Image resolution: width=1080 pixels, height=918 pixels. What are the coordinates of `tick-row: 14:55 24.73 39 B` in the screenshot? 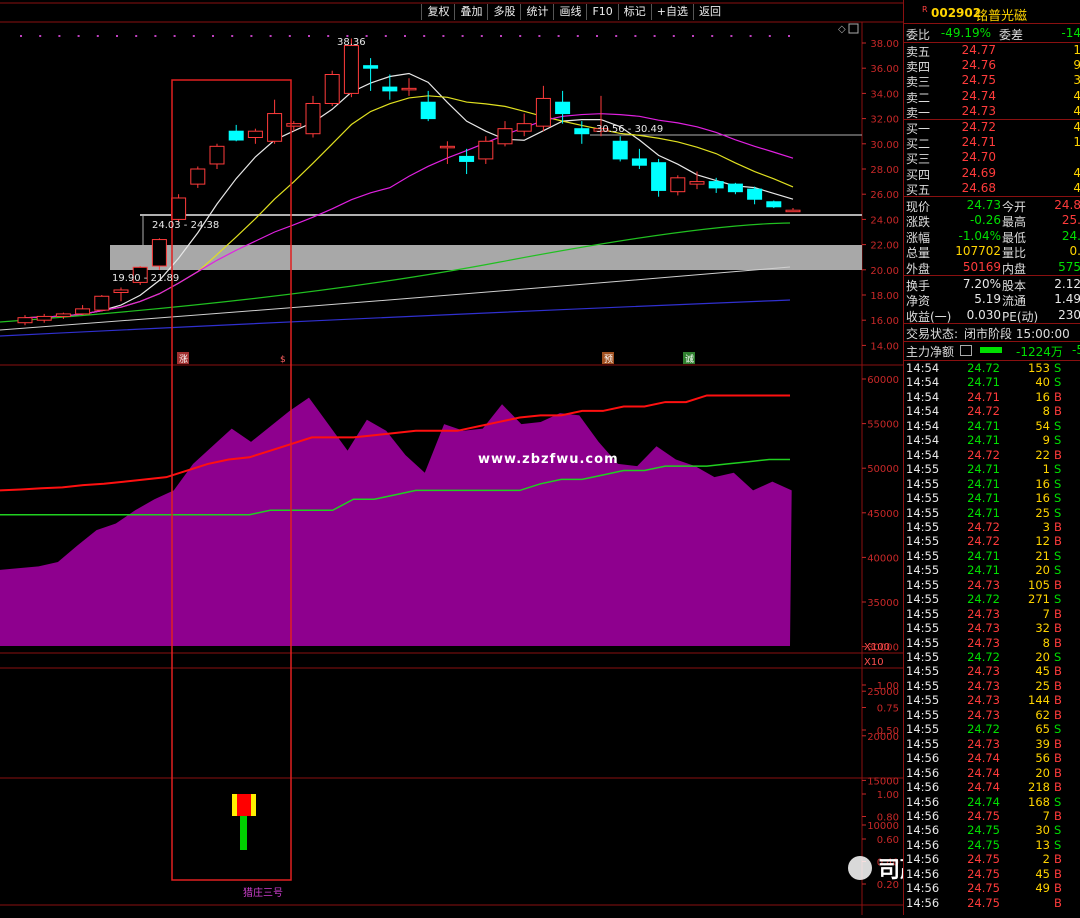 It's located at (992, 744).